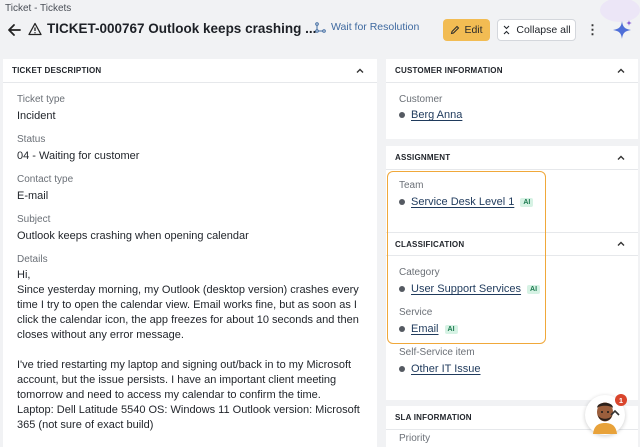 Image resolution: width=640 pixels, height=447 pixels. What do you see at coordinates (35, 29) in the screenshot?
I see `warning-icon` at bounding box center [35, 29].